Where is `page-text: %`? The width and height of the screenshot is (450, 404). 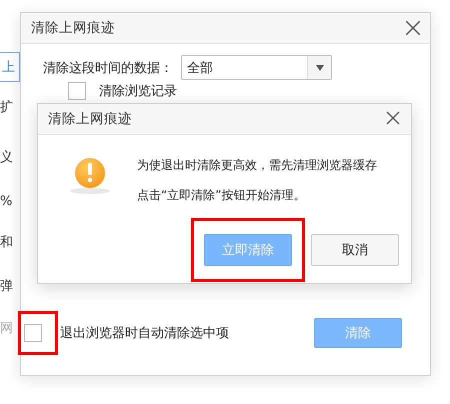
page-text: % is located at coordinates (6, 201).